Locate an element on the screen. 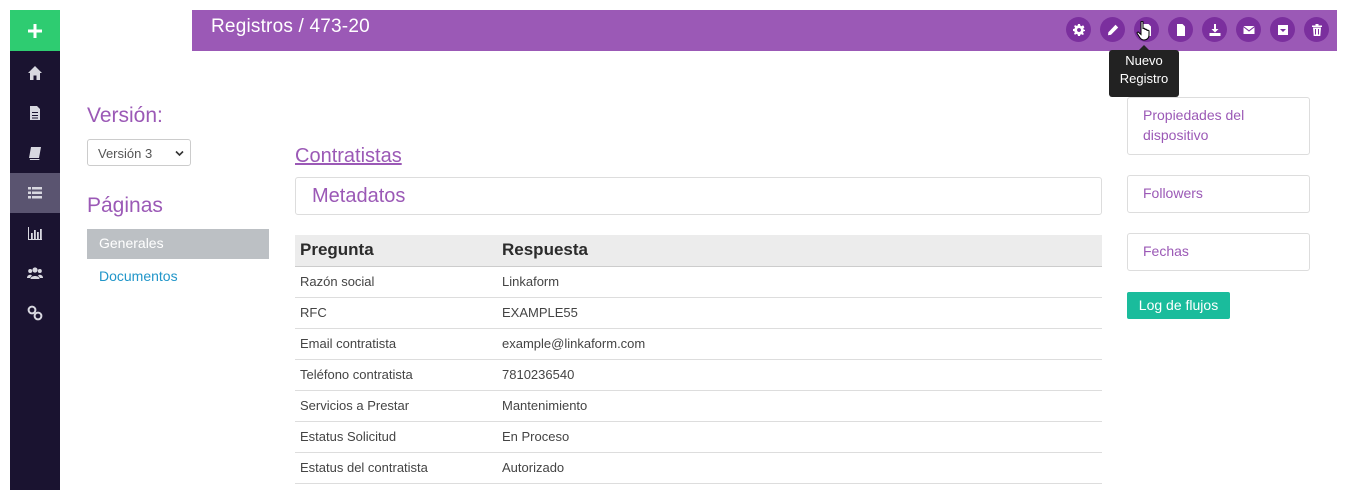 The image size is (1347, 490). document-icon is located at coordinates (35, 113).